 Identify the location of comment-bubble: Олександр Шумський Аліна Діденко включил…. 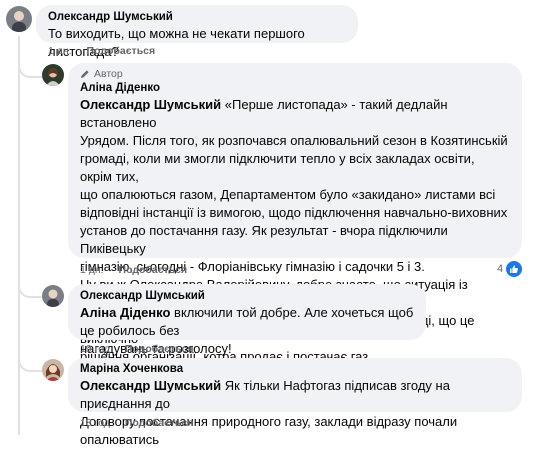
(247, 320).